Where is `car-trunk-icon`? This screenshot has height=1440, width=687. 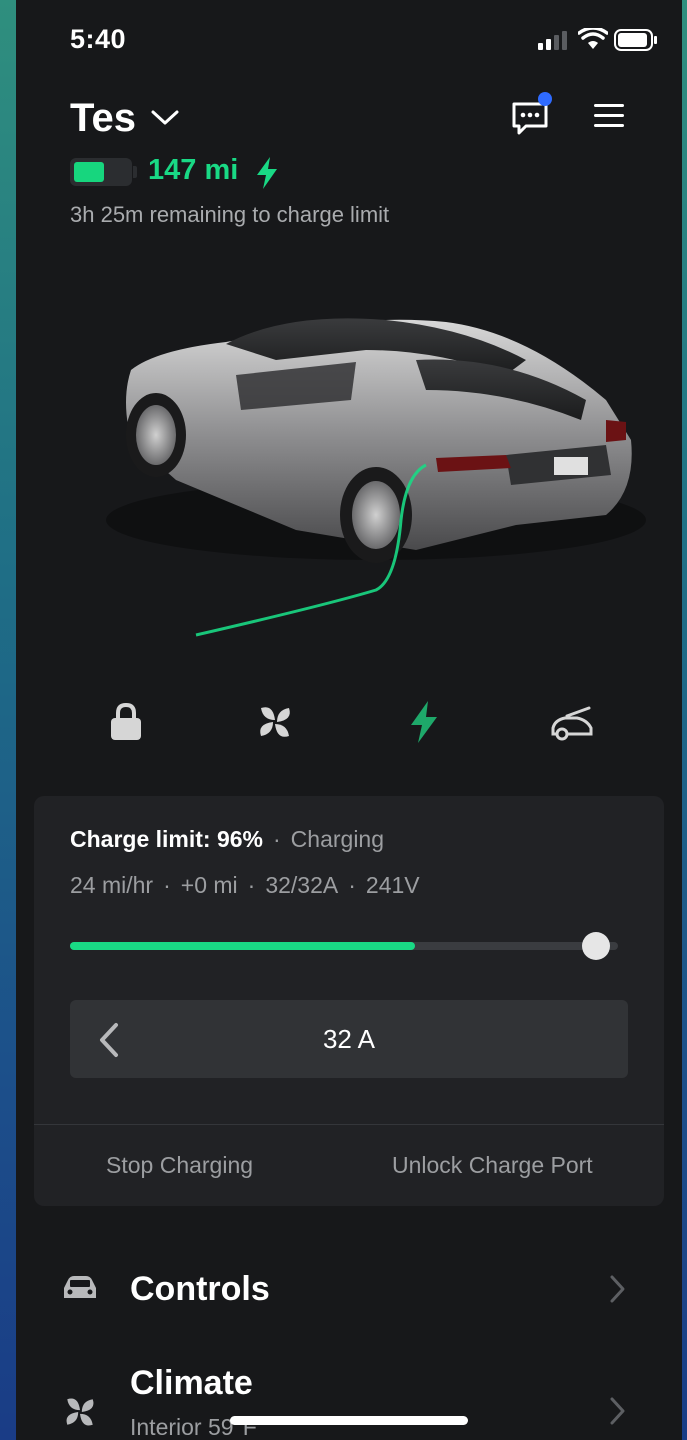 car-trunk-icon is located at coordinates (572, 723).